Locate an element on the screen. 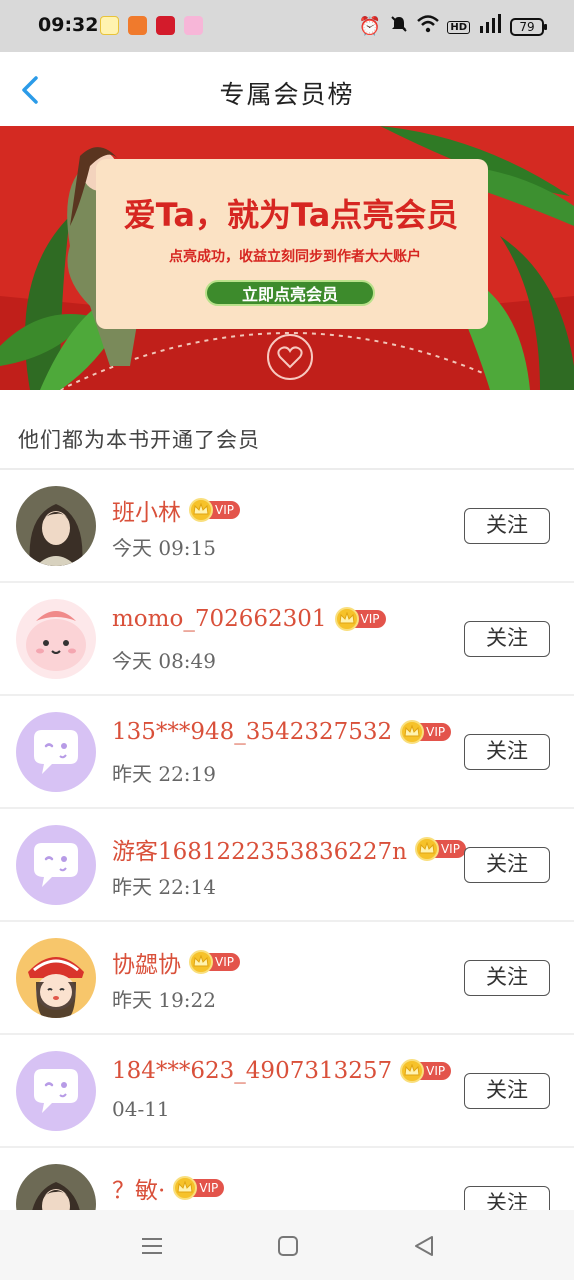  back-nav-icon is located at coordinates (424, 1246).